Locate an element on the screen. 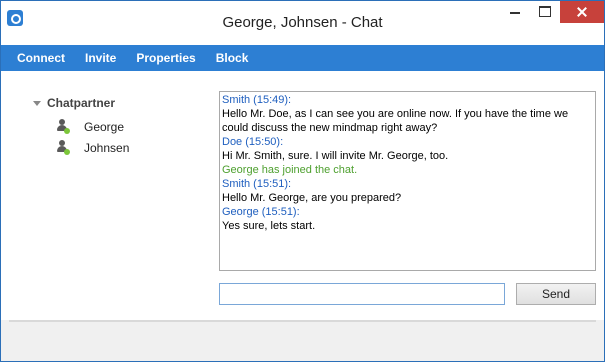 This screenshot has height=362, width=605. partner-item-george: George is located at coordinates (90, 127).